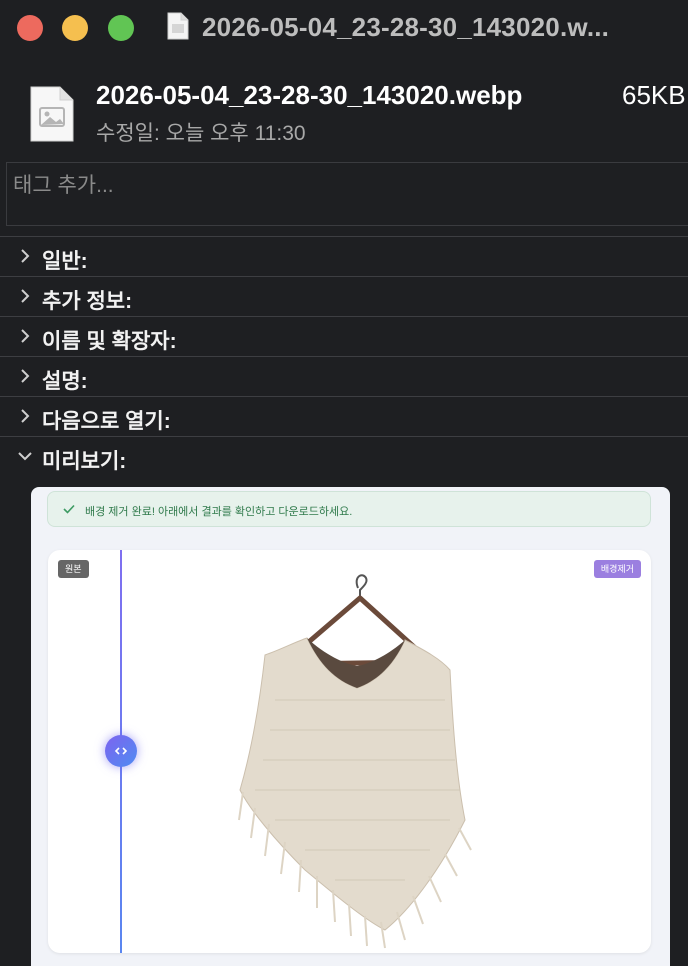 This screenshot has height=966, width=688. What do you see at coordinates (654, 95) in the screenshot?
I see `file-size: 65KB` at bounding box center [654, 95].